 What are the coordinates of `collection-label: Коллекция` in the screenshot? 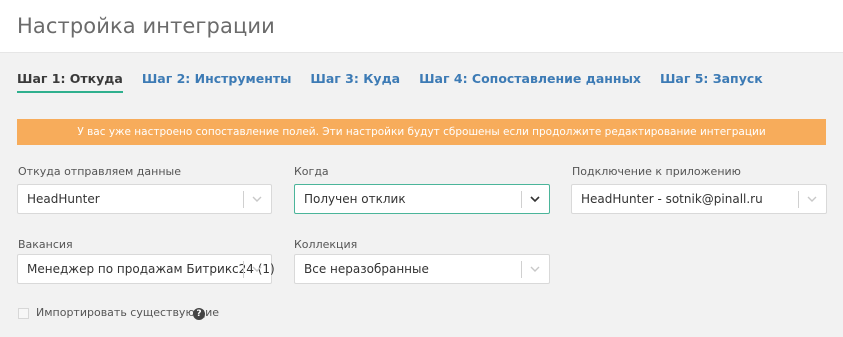 It's located at (326, 244).